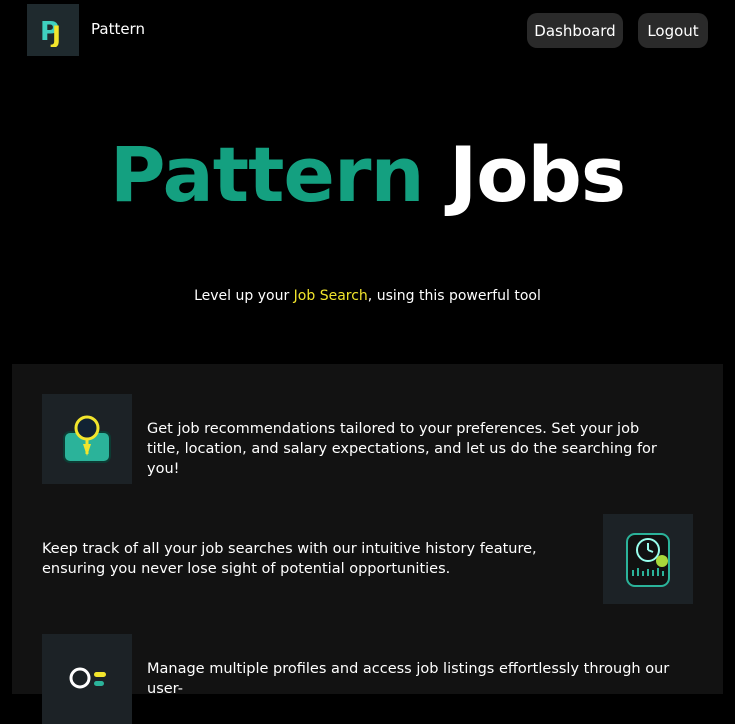 This screenshot has height=724, width=735. What do you see at coordinates (537, 174) in the screenshot?
I see `hero-title-jobs: Jobs` at bounding box center [537, 174].